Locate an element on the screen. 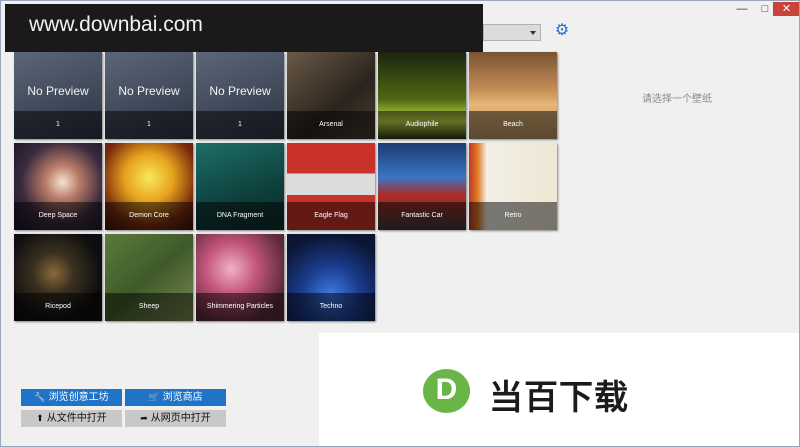  upload-icon: ⬆ is located at coordinates (40, 418).